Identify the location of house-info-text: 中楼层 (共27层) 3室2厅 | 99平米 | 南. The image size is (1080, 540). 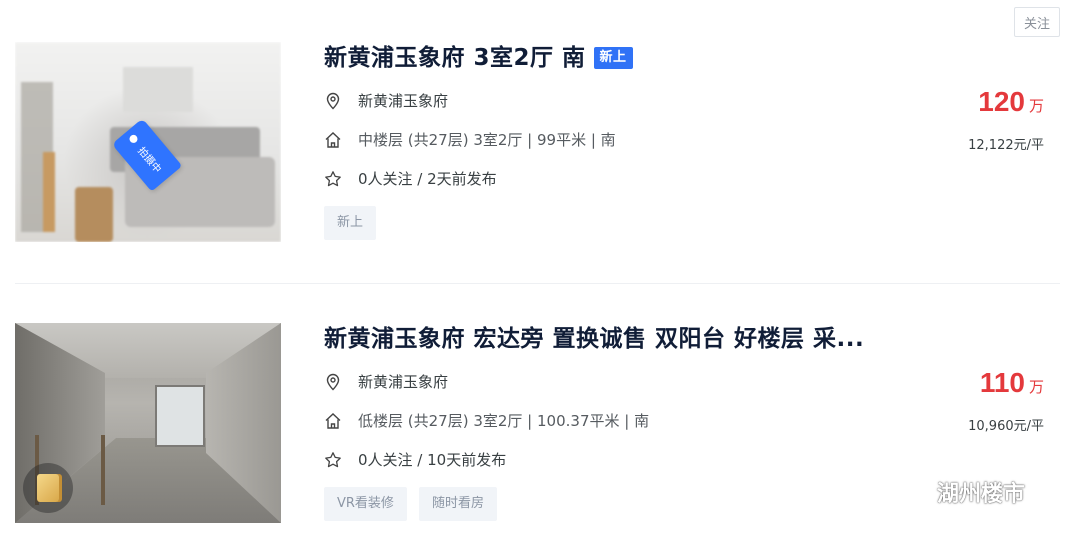
(487, 140).